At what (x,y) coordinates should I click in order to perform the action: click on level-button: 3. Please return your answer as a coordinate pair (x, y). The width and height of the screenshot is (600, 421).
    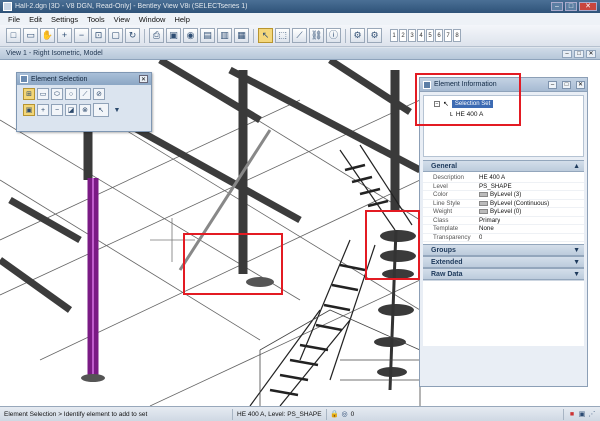
    Looking at the image, I should click on (412, 35).